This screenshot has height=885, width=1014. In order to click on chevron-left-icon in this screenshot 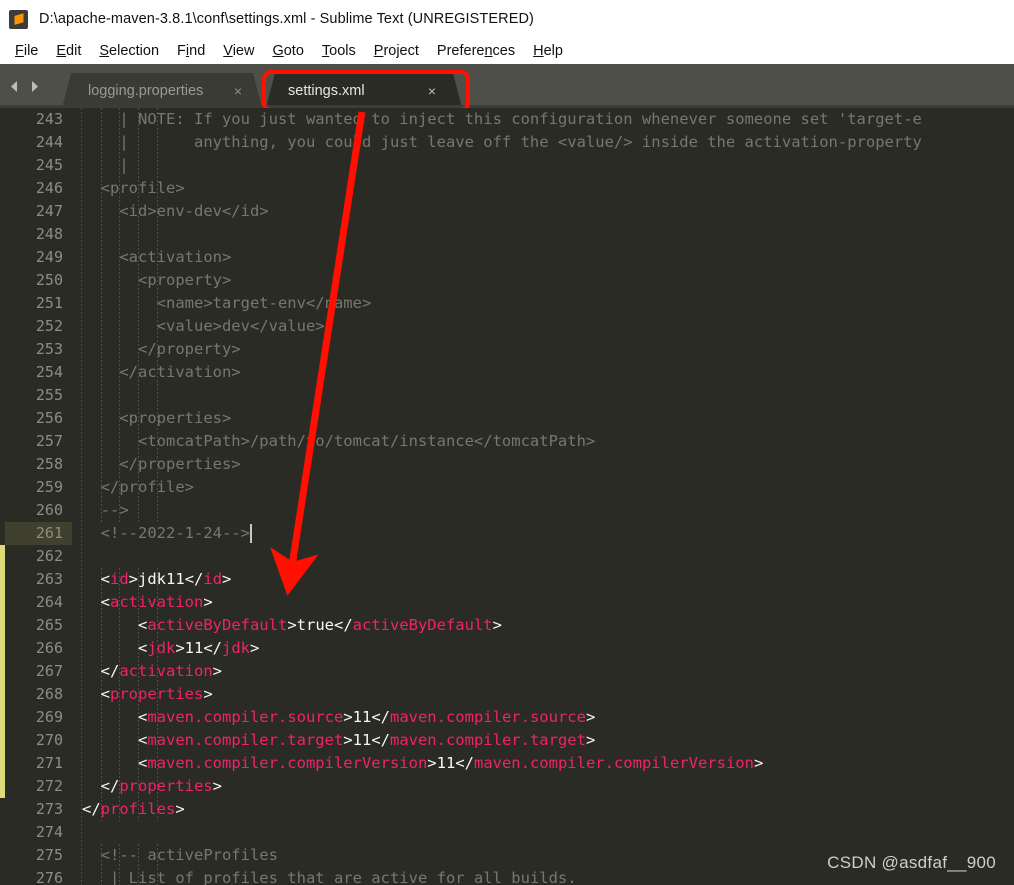, I will do `click(14, 86)`.